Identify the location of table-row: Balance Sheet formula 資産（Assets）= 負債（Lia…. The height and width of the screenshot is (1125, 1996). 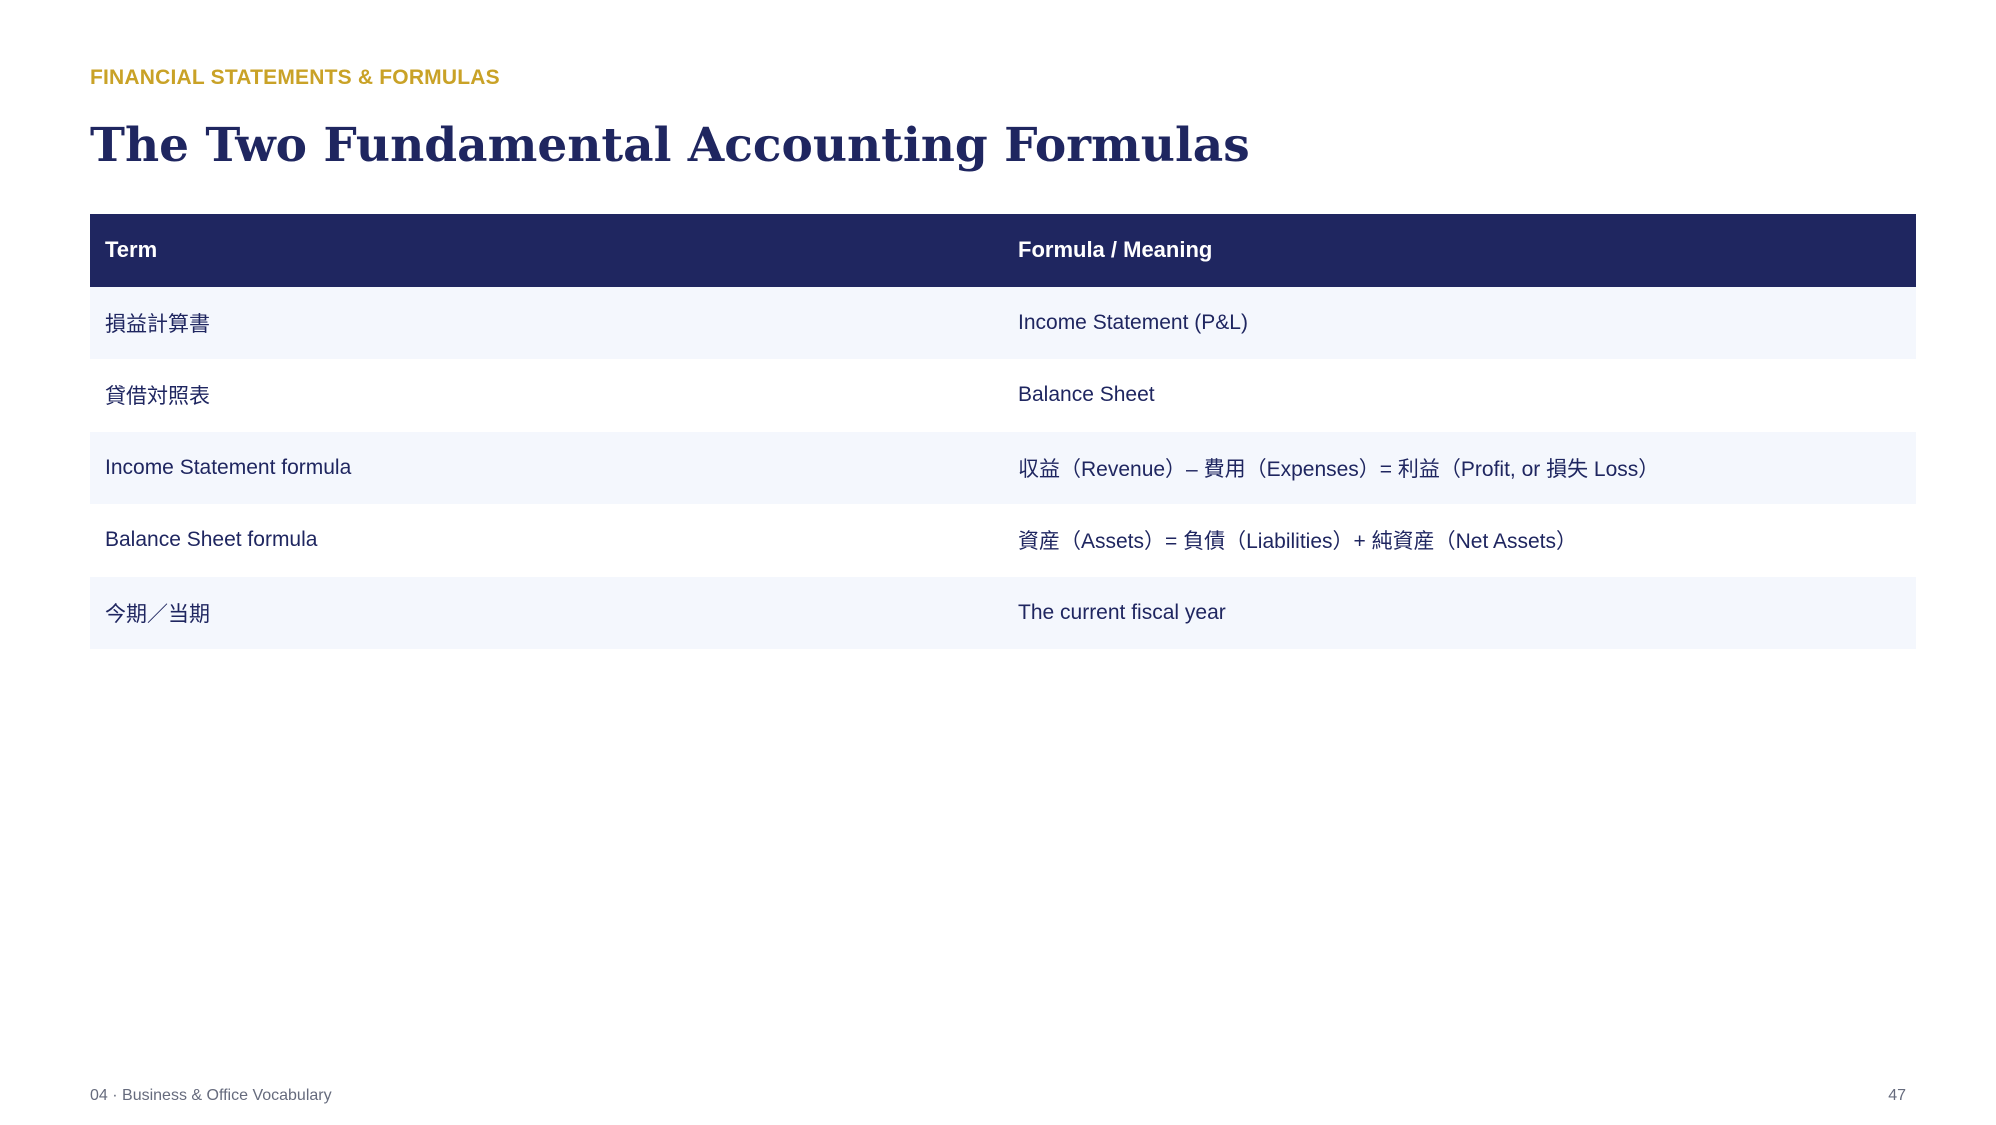
(1003, 540).